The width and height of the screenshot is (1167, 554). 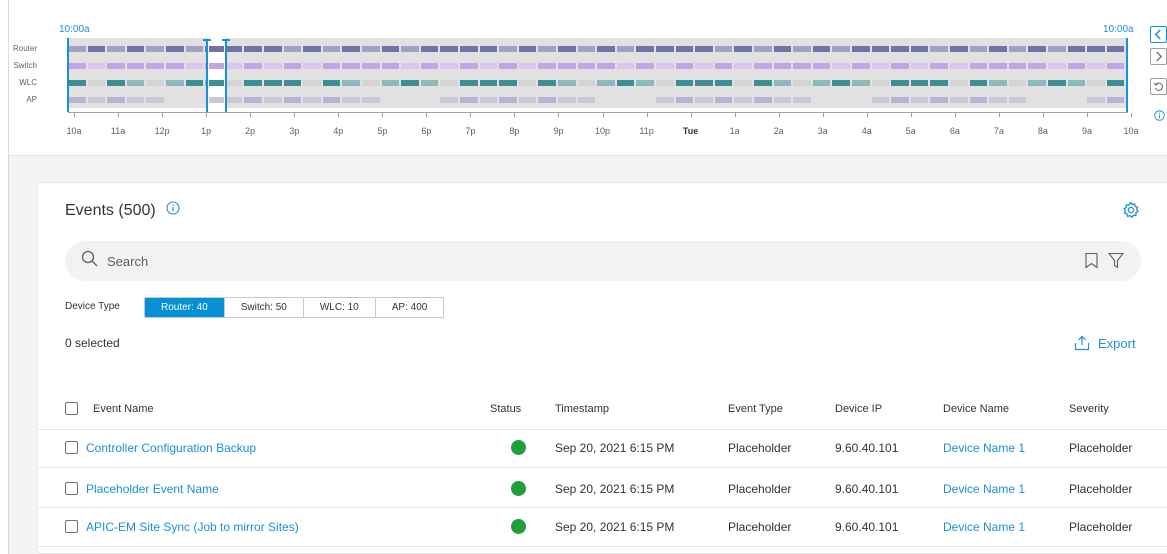 I want to click on event-name-link: Controller Configuration Backup, so click(x=171, y=448).